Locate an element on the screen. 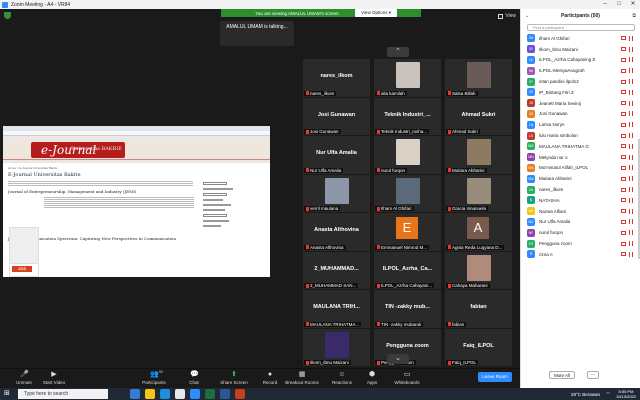  muted-mic-icon is located at coordinates (307, 170).